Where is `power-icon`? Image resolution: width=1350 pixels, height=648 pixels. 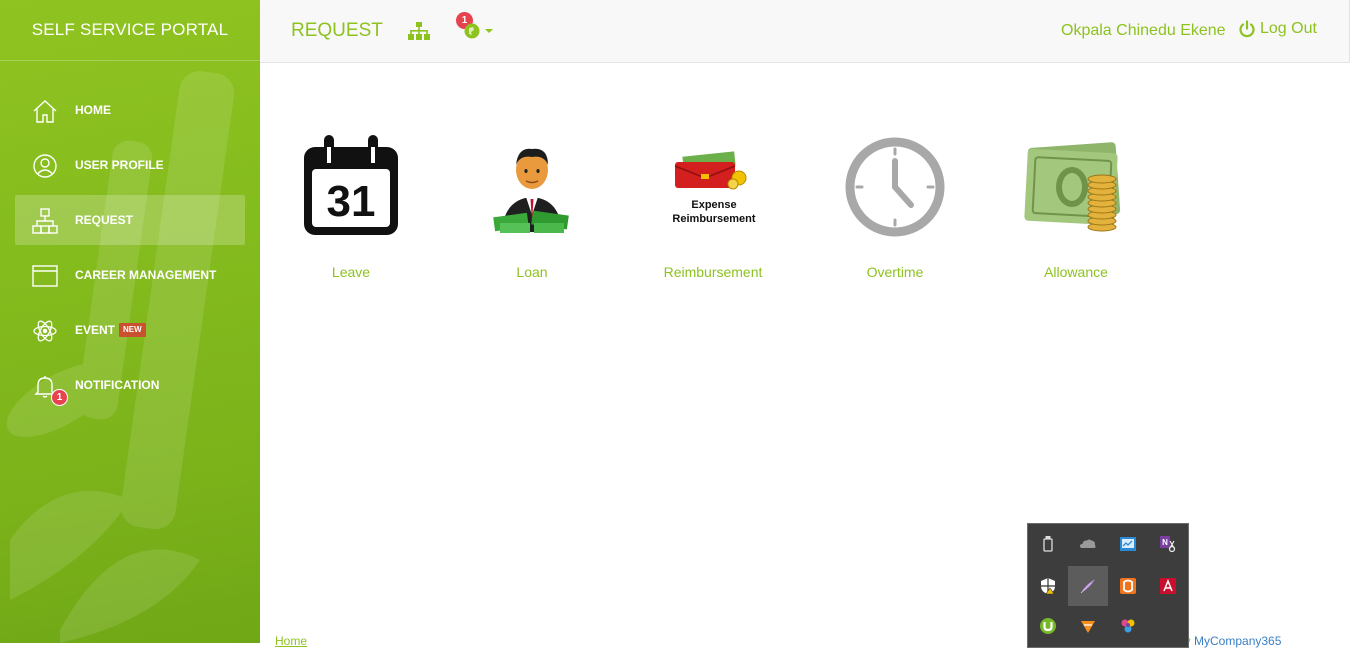 power-icon is located at coordinates (1247, 29).